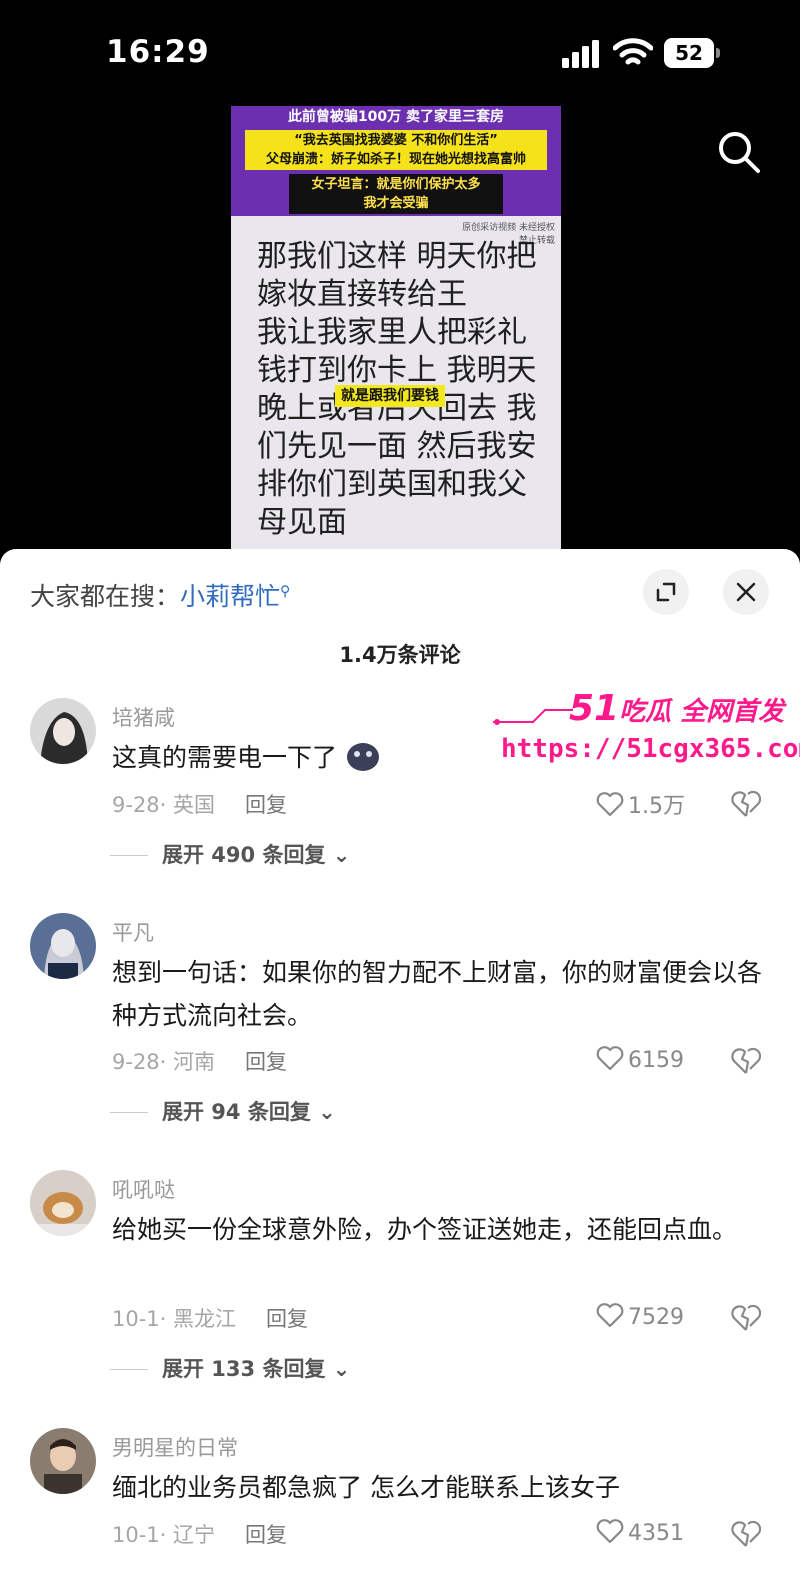 The image size is (800, 1586). I want to click on search-icon, so click(739, 152).